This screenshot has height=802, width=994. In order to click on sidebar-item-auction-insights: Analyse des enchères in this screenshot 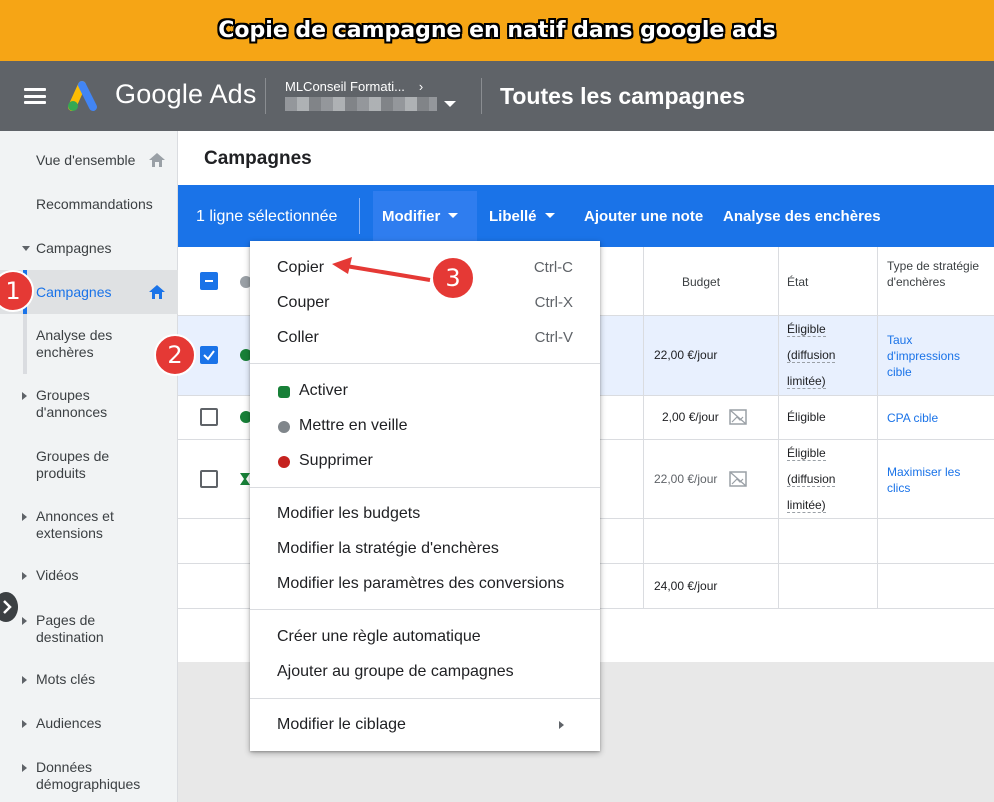, I will do `click(60, 345)`.